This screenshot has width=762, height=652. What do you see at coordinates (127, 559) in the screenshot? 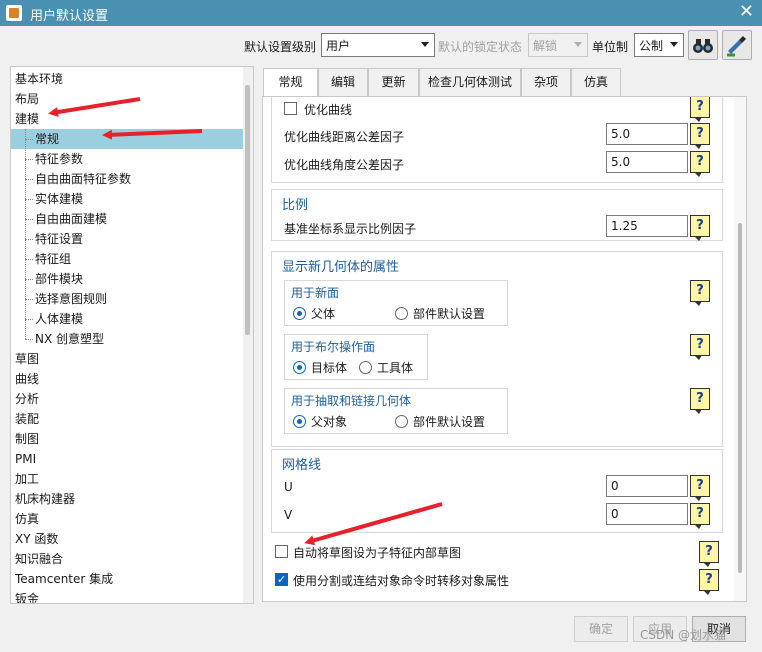
I see `tree-item-knowledge-fusion: 知识融合` at bounding box center [127, 559].